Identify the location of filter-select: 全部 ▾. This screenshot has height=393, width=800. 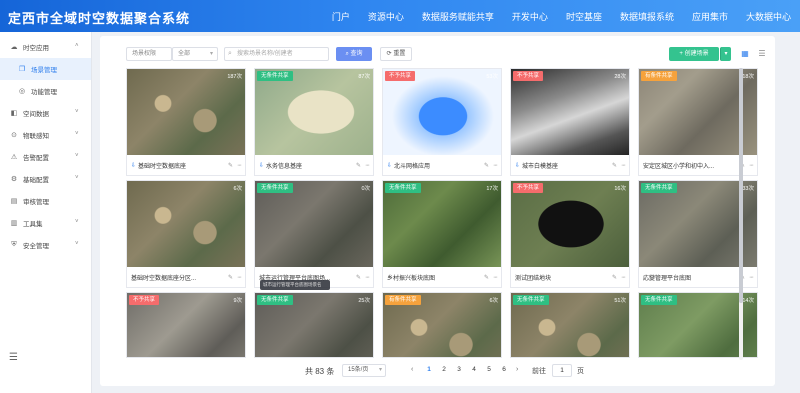
(195, 54).